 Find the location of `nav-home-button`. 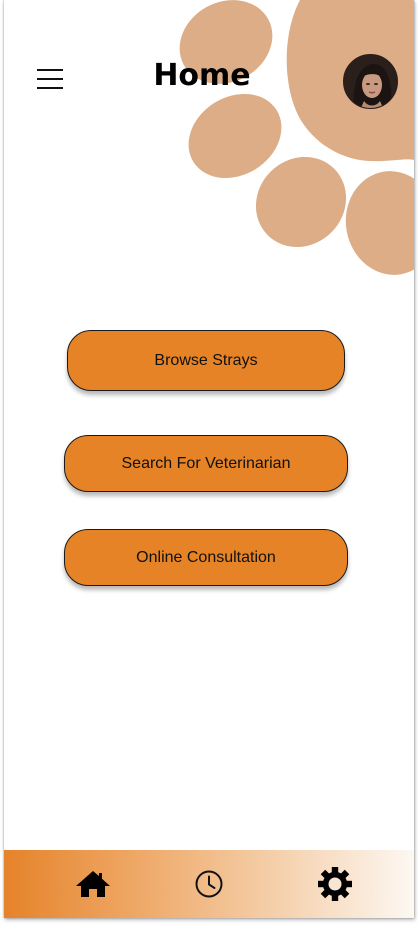

nav-home-button is located at coordinates (93, 884).